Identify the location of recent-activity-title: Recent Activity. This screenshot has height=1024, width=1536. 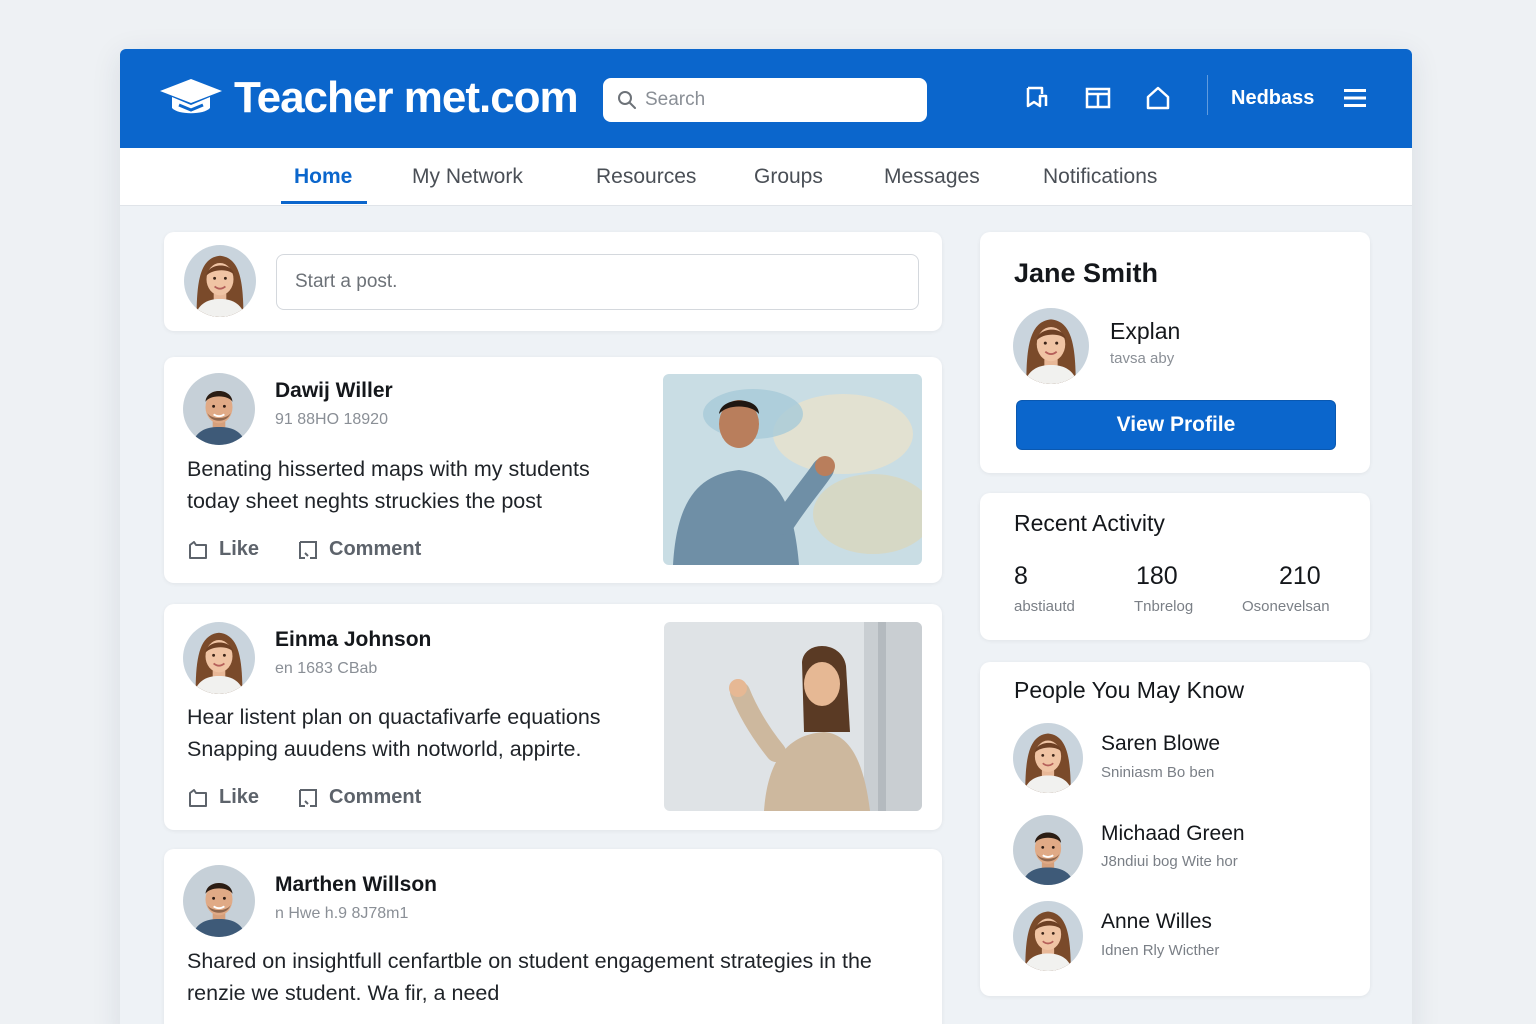
(1089, 523).